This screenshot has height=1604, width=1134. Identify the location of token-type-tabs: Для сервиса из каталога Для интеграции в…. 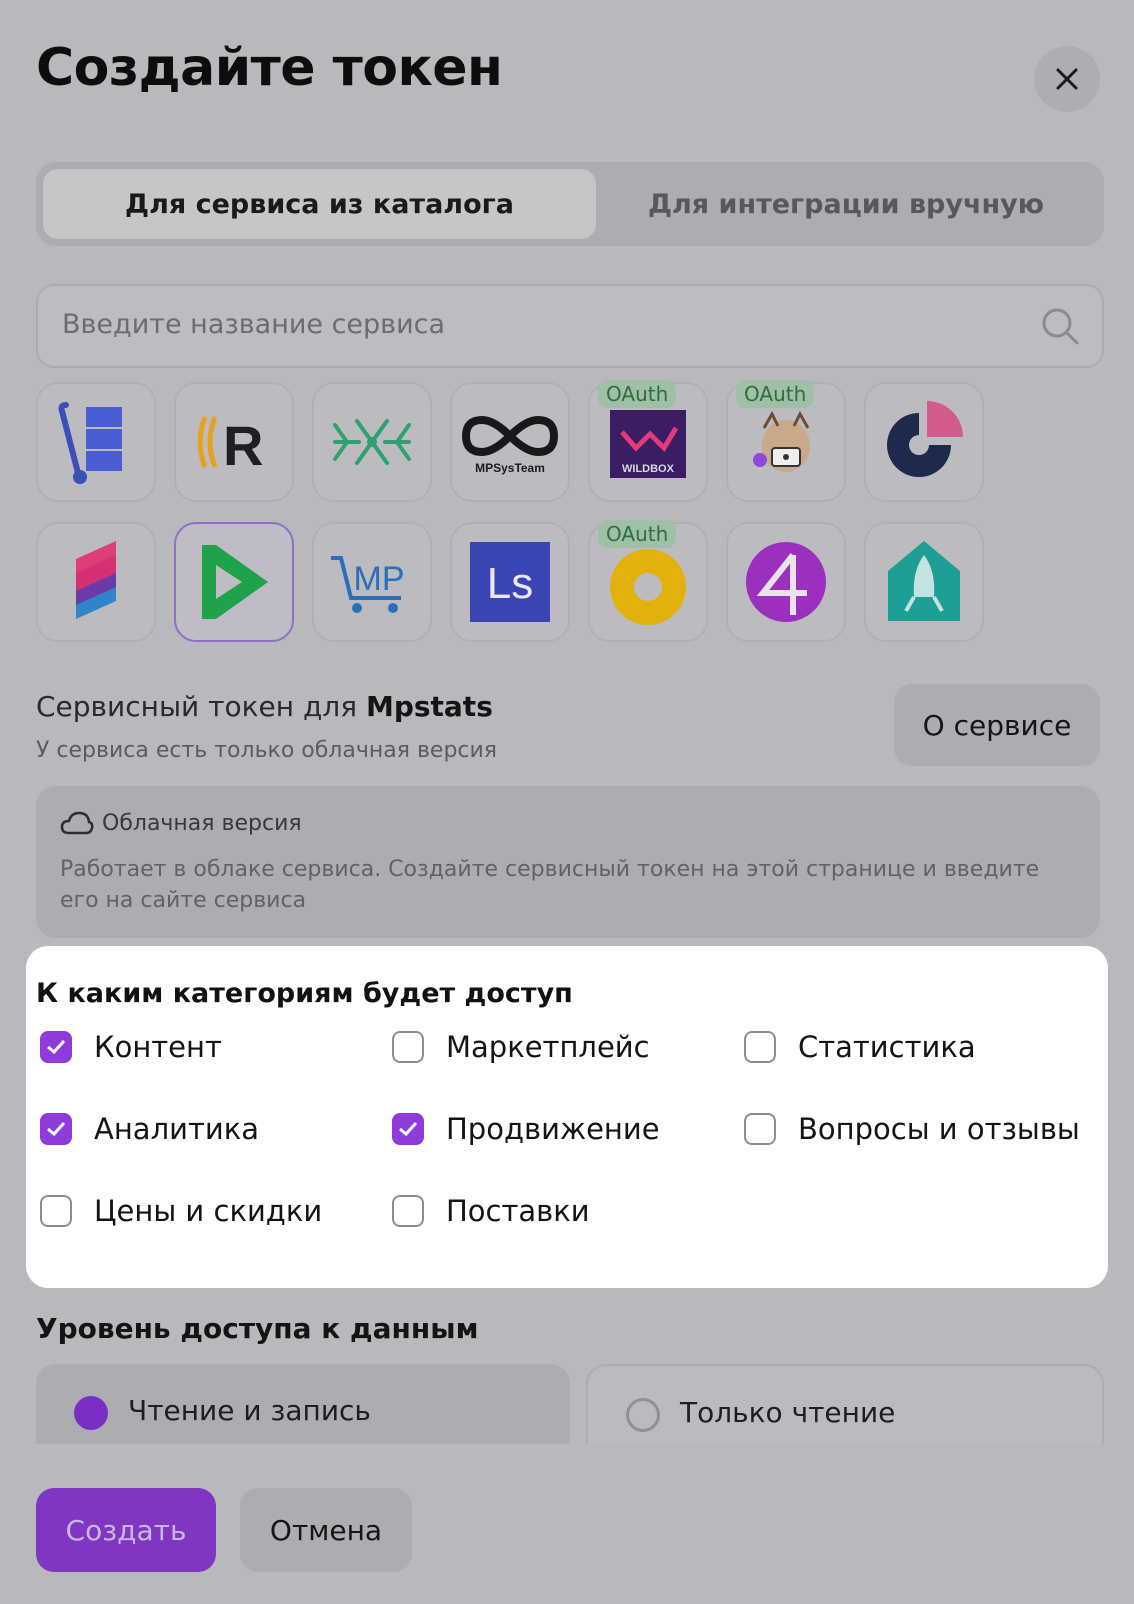
(570, 204).